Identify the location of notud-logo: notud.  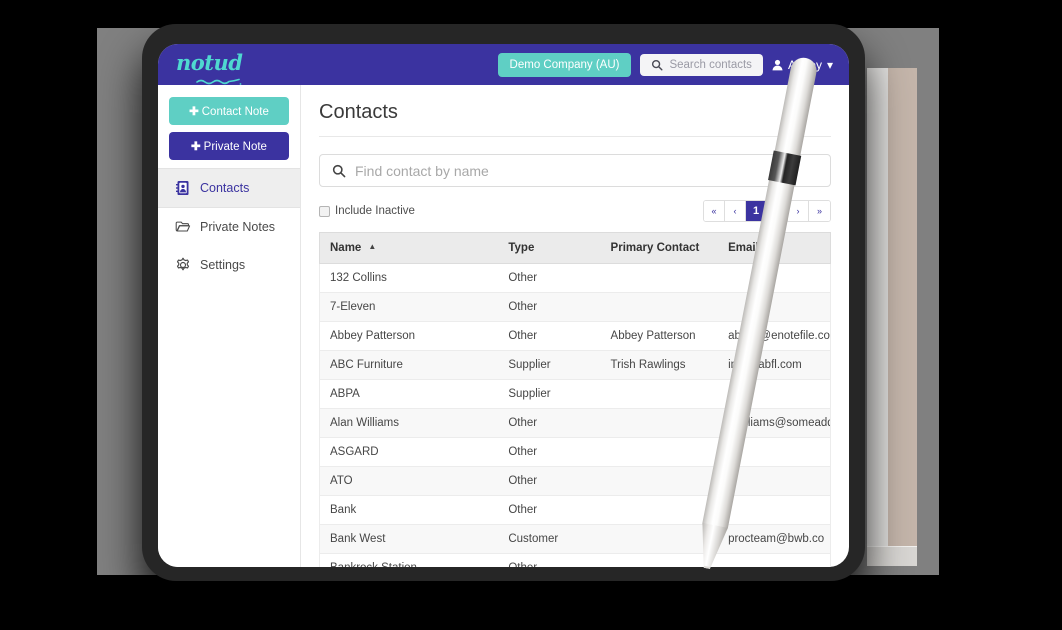
(209, 67).